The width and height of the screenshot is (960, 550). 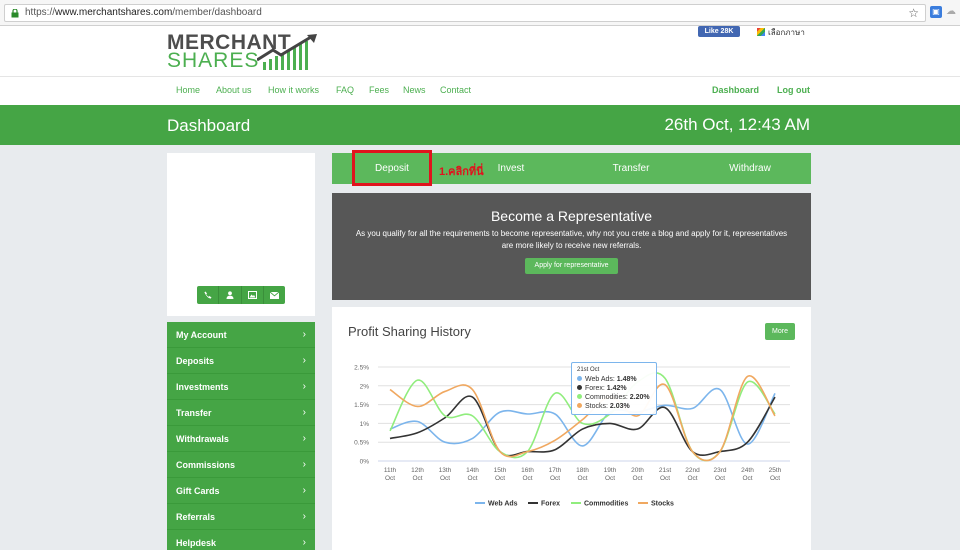 I want to click on contact-button-group, so click(x=241, y=295).